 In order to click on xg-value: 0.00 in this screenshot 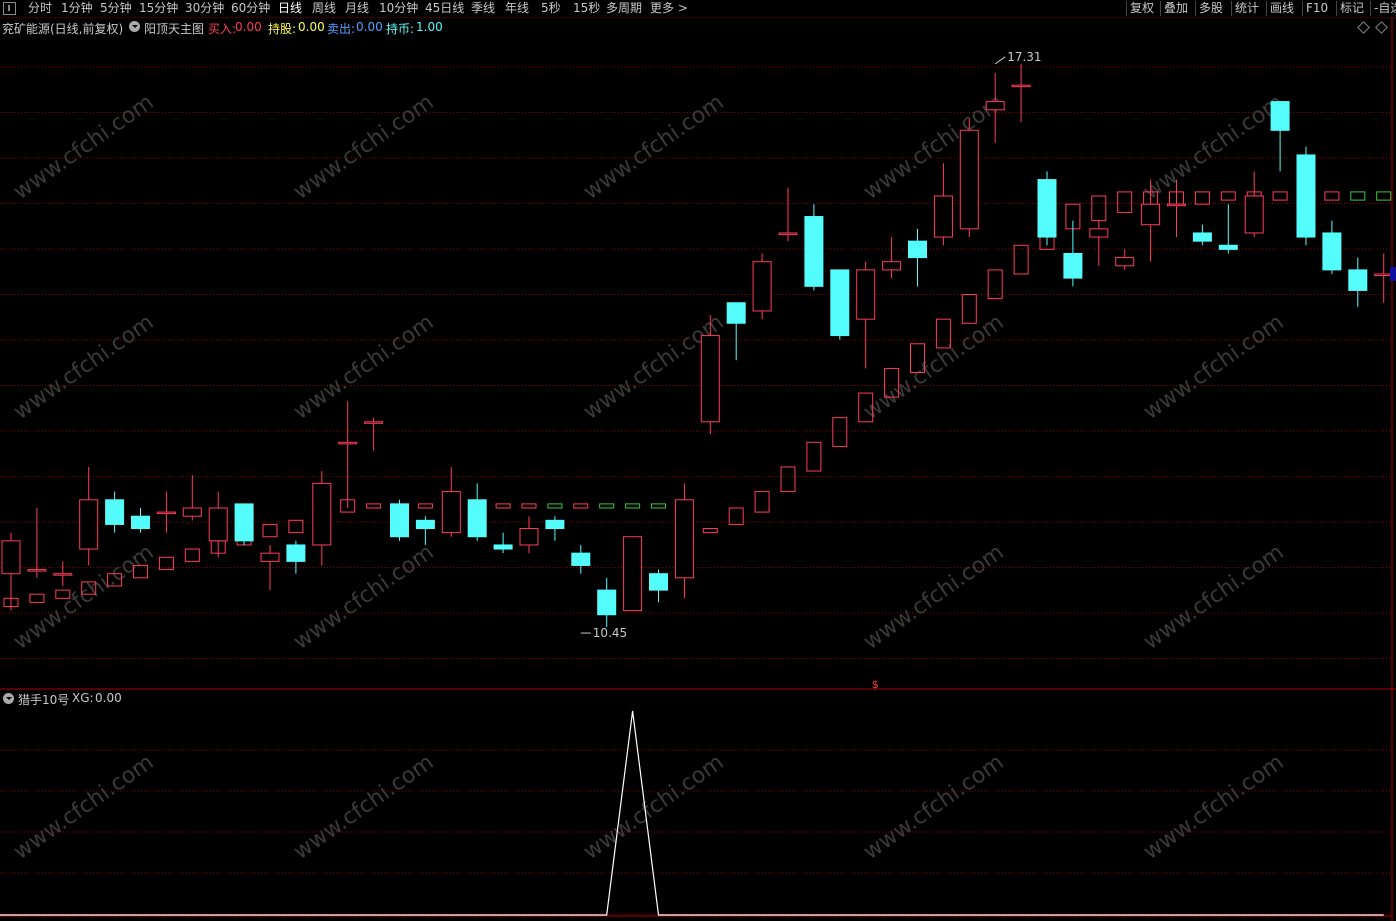, I will do `click(108, 698)`.